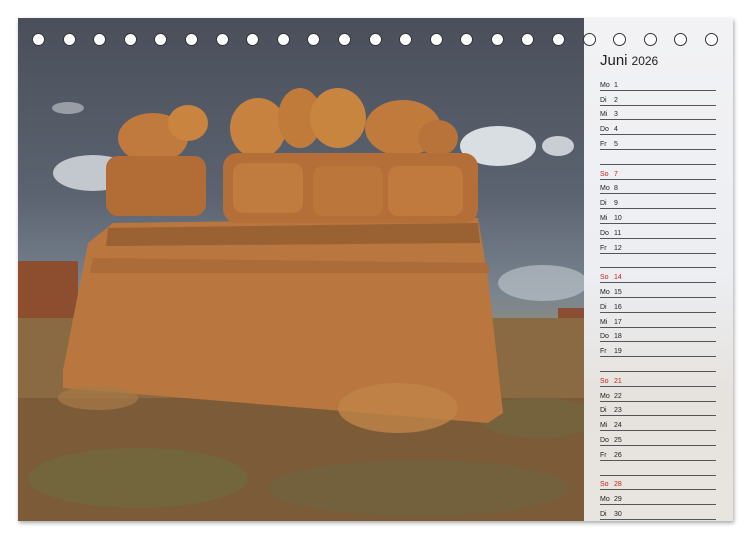 This screenshot has height=539, width=750. Describe the element at coordinates (616, 100) in the screenshot. I see `day-number: 2` at that location.